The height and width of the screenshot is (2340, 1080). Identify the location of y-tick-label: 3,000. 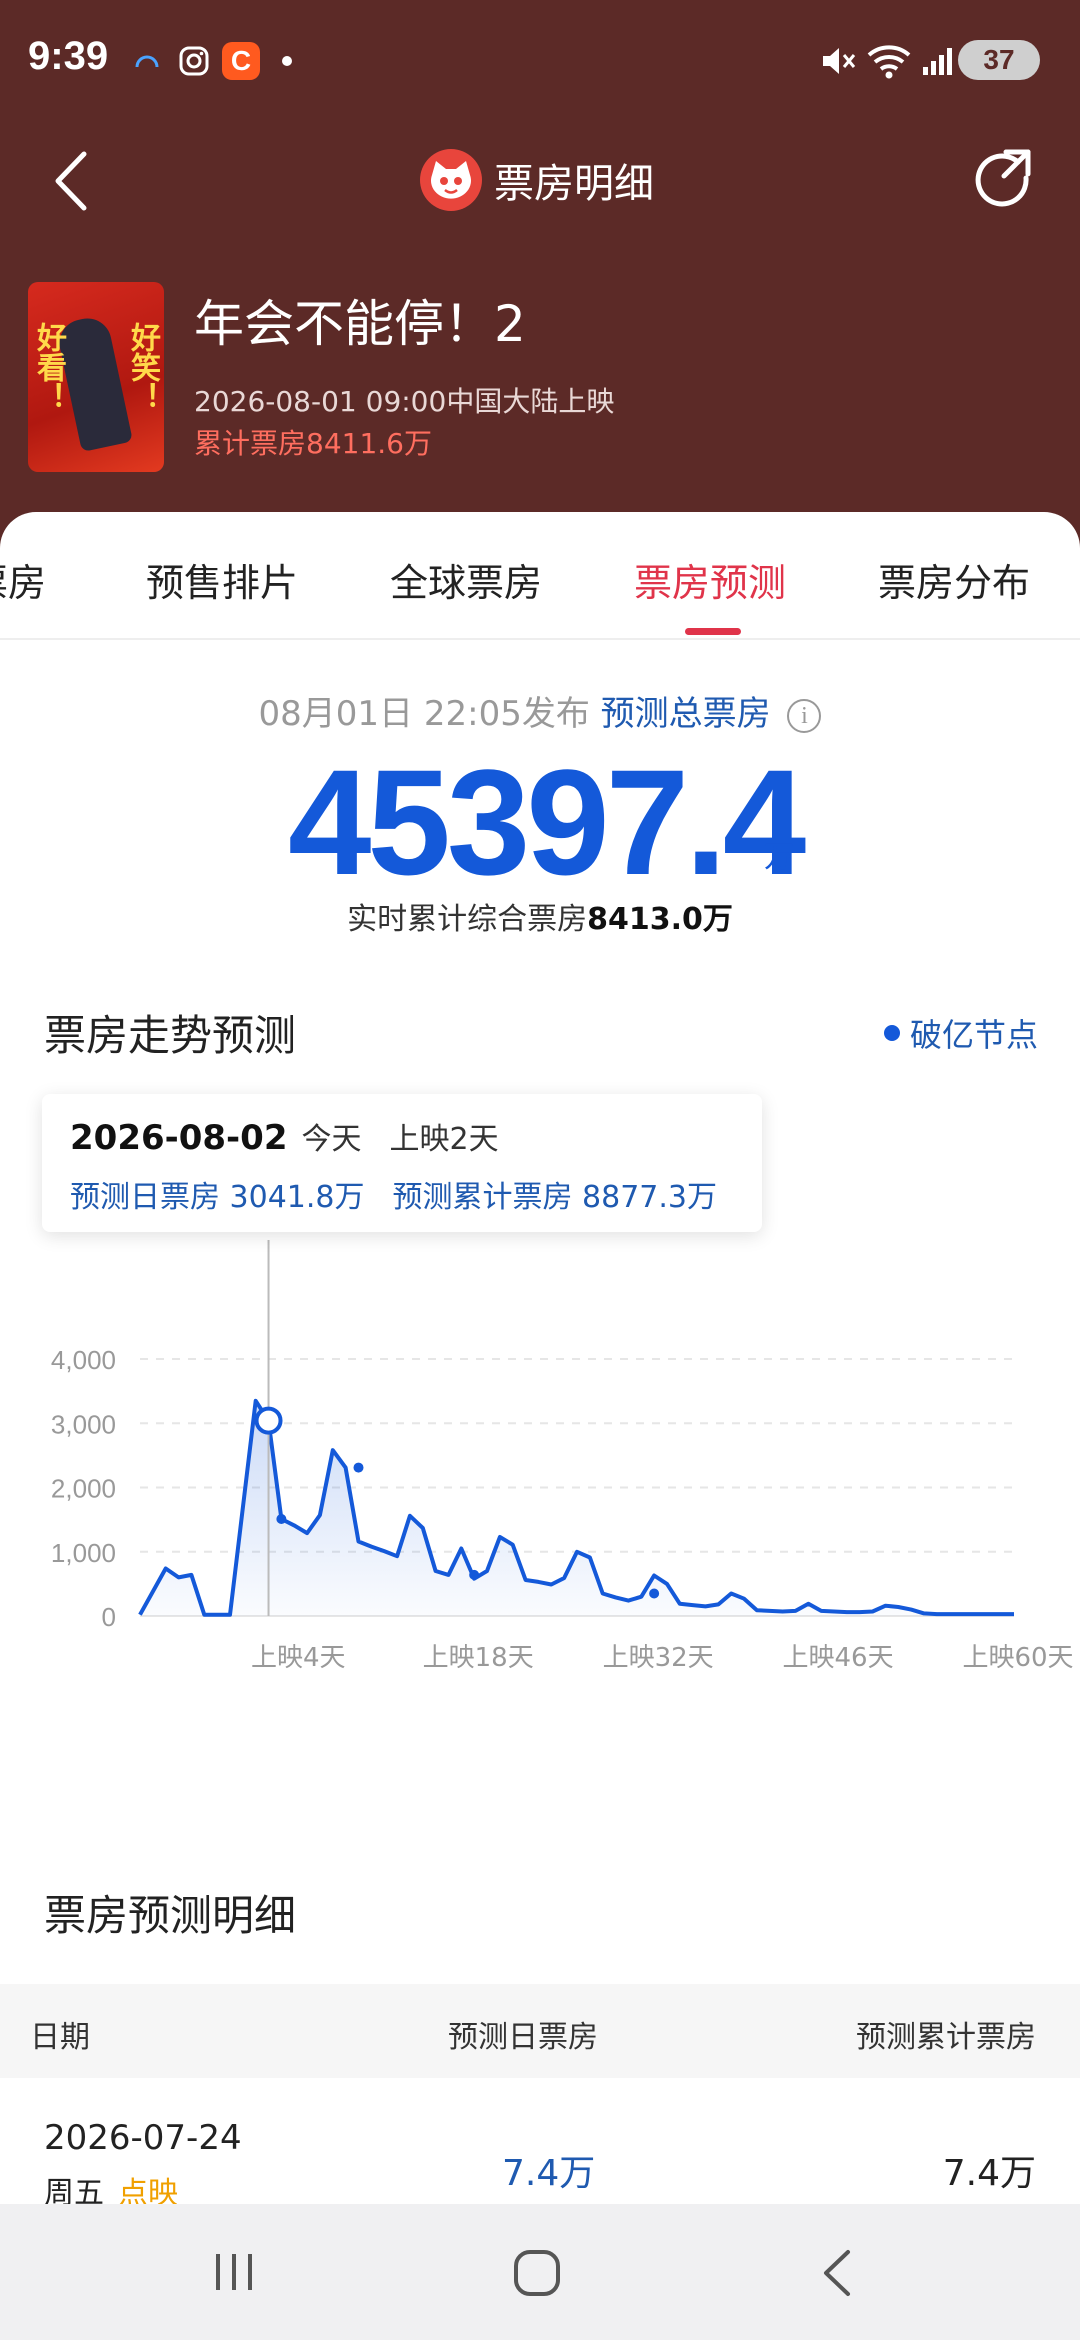
(83, 1424).